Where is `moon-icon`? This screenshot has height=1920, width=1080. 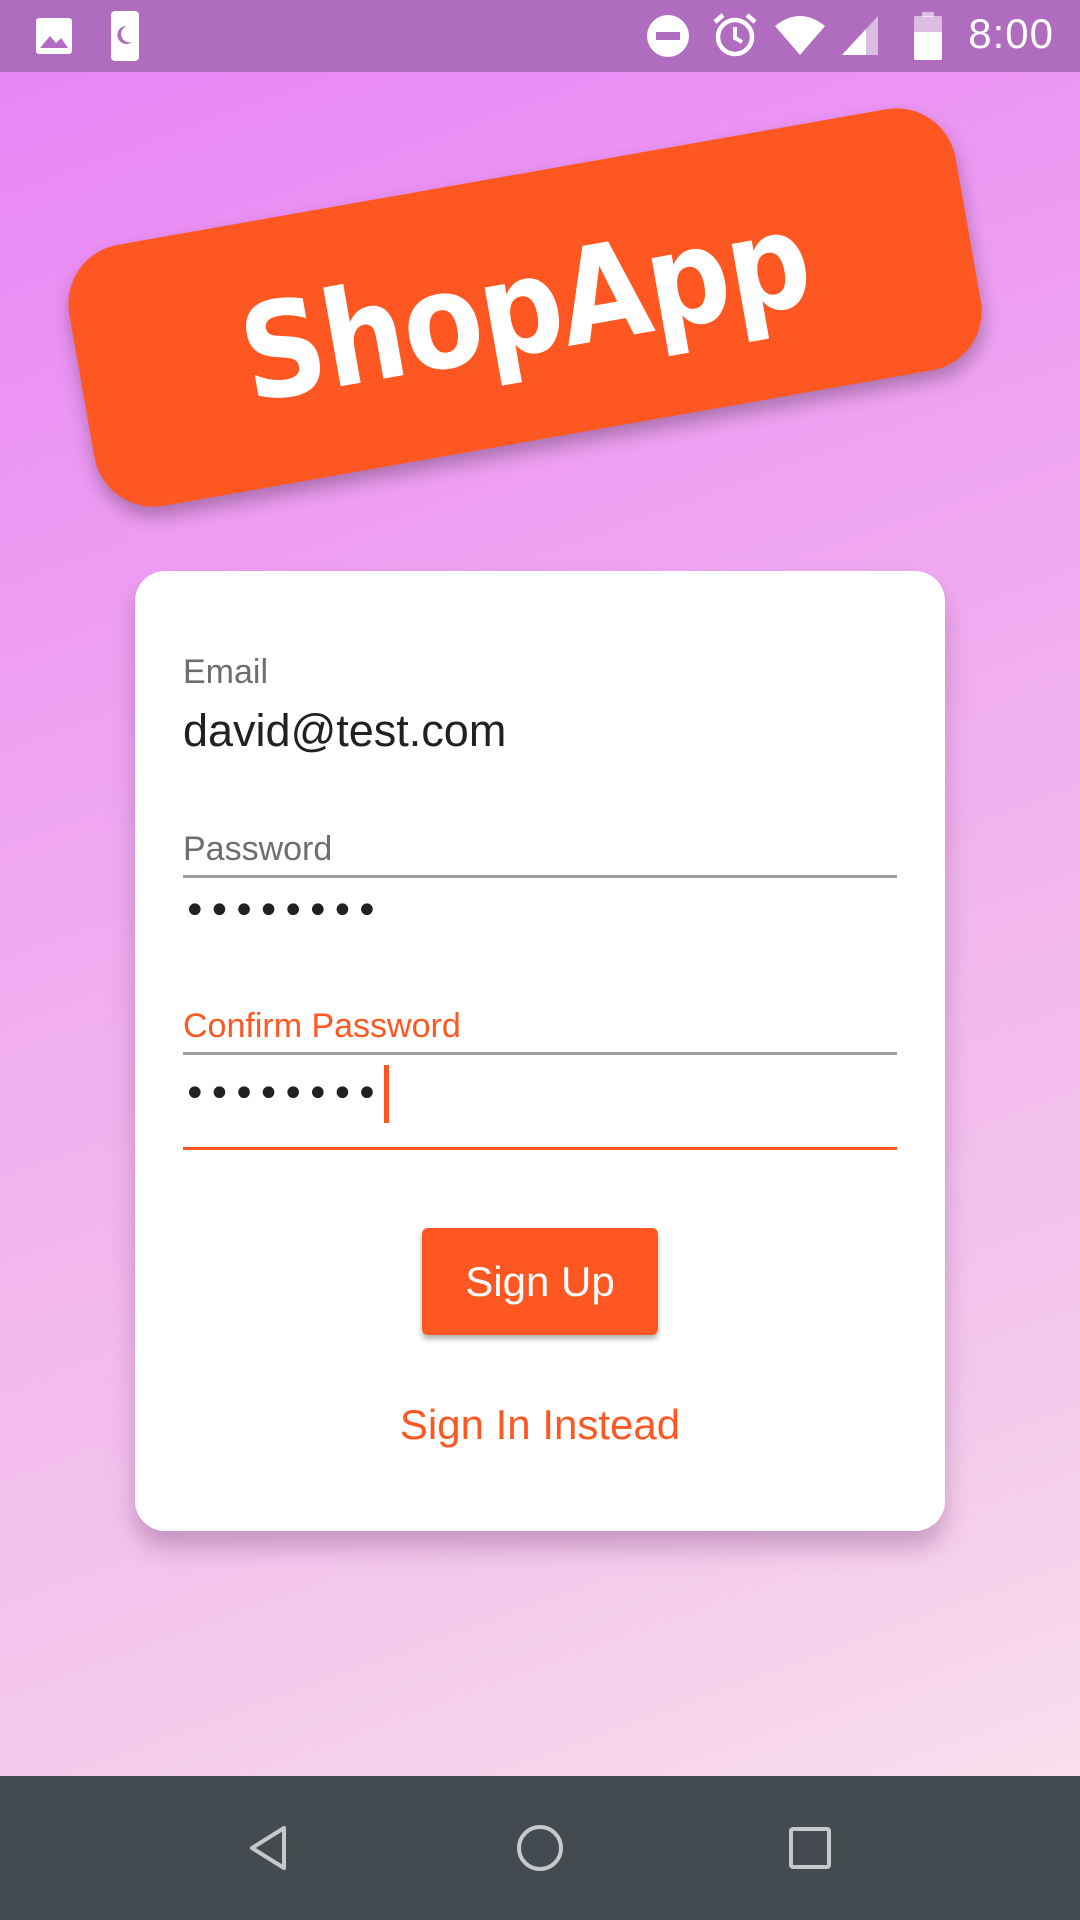
moon-icon is located at coordinates (125, 36).